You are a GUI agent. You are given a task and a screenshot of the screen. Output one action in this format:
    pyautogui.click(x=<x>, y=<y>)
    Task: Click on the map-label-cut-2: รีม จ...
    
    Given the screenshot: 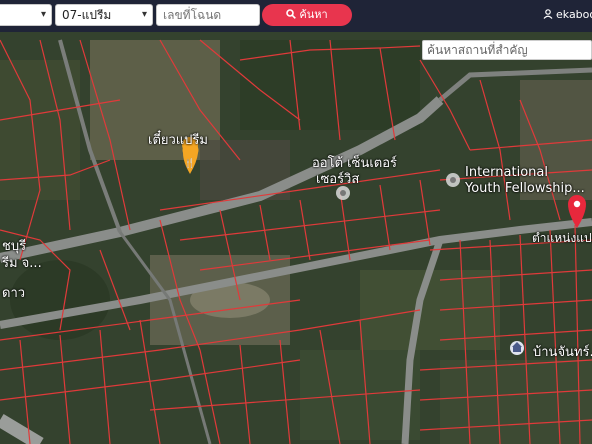 What is the action you would take?
    pyautogui.click(x=22, y=263)
    